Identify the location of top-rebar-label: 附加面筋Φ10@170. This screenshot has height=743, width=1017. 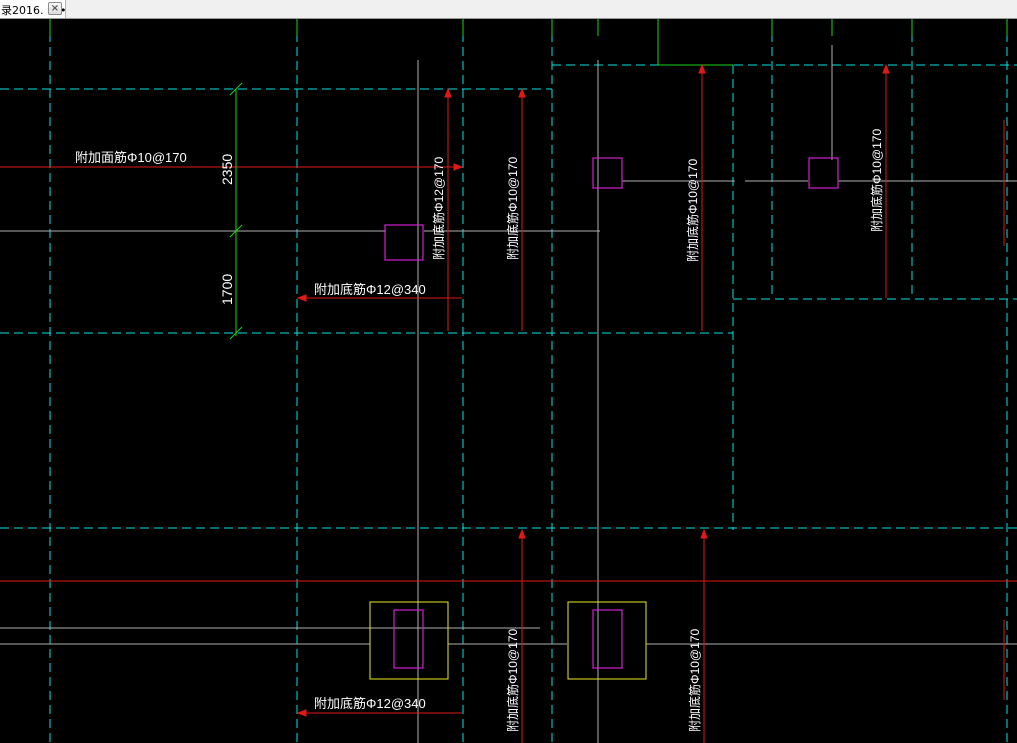
(131, 157).